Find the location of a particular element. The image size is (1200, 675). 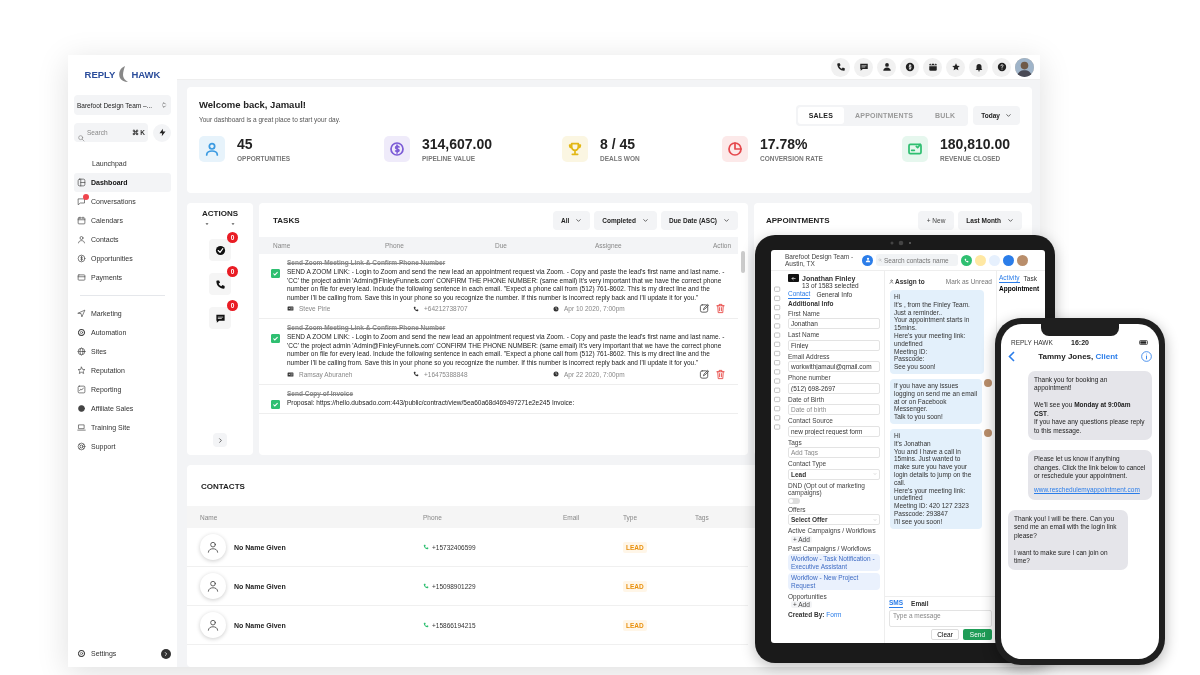

next-button is located at coordinates (220, 440).